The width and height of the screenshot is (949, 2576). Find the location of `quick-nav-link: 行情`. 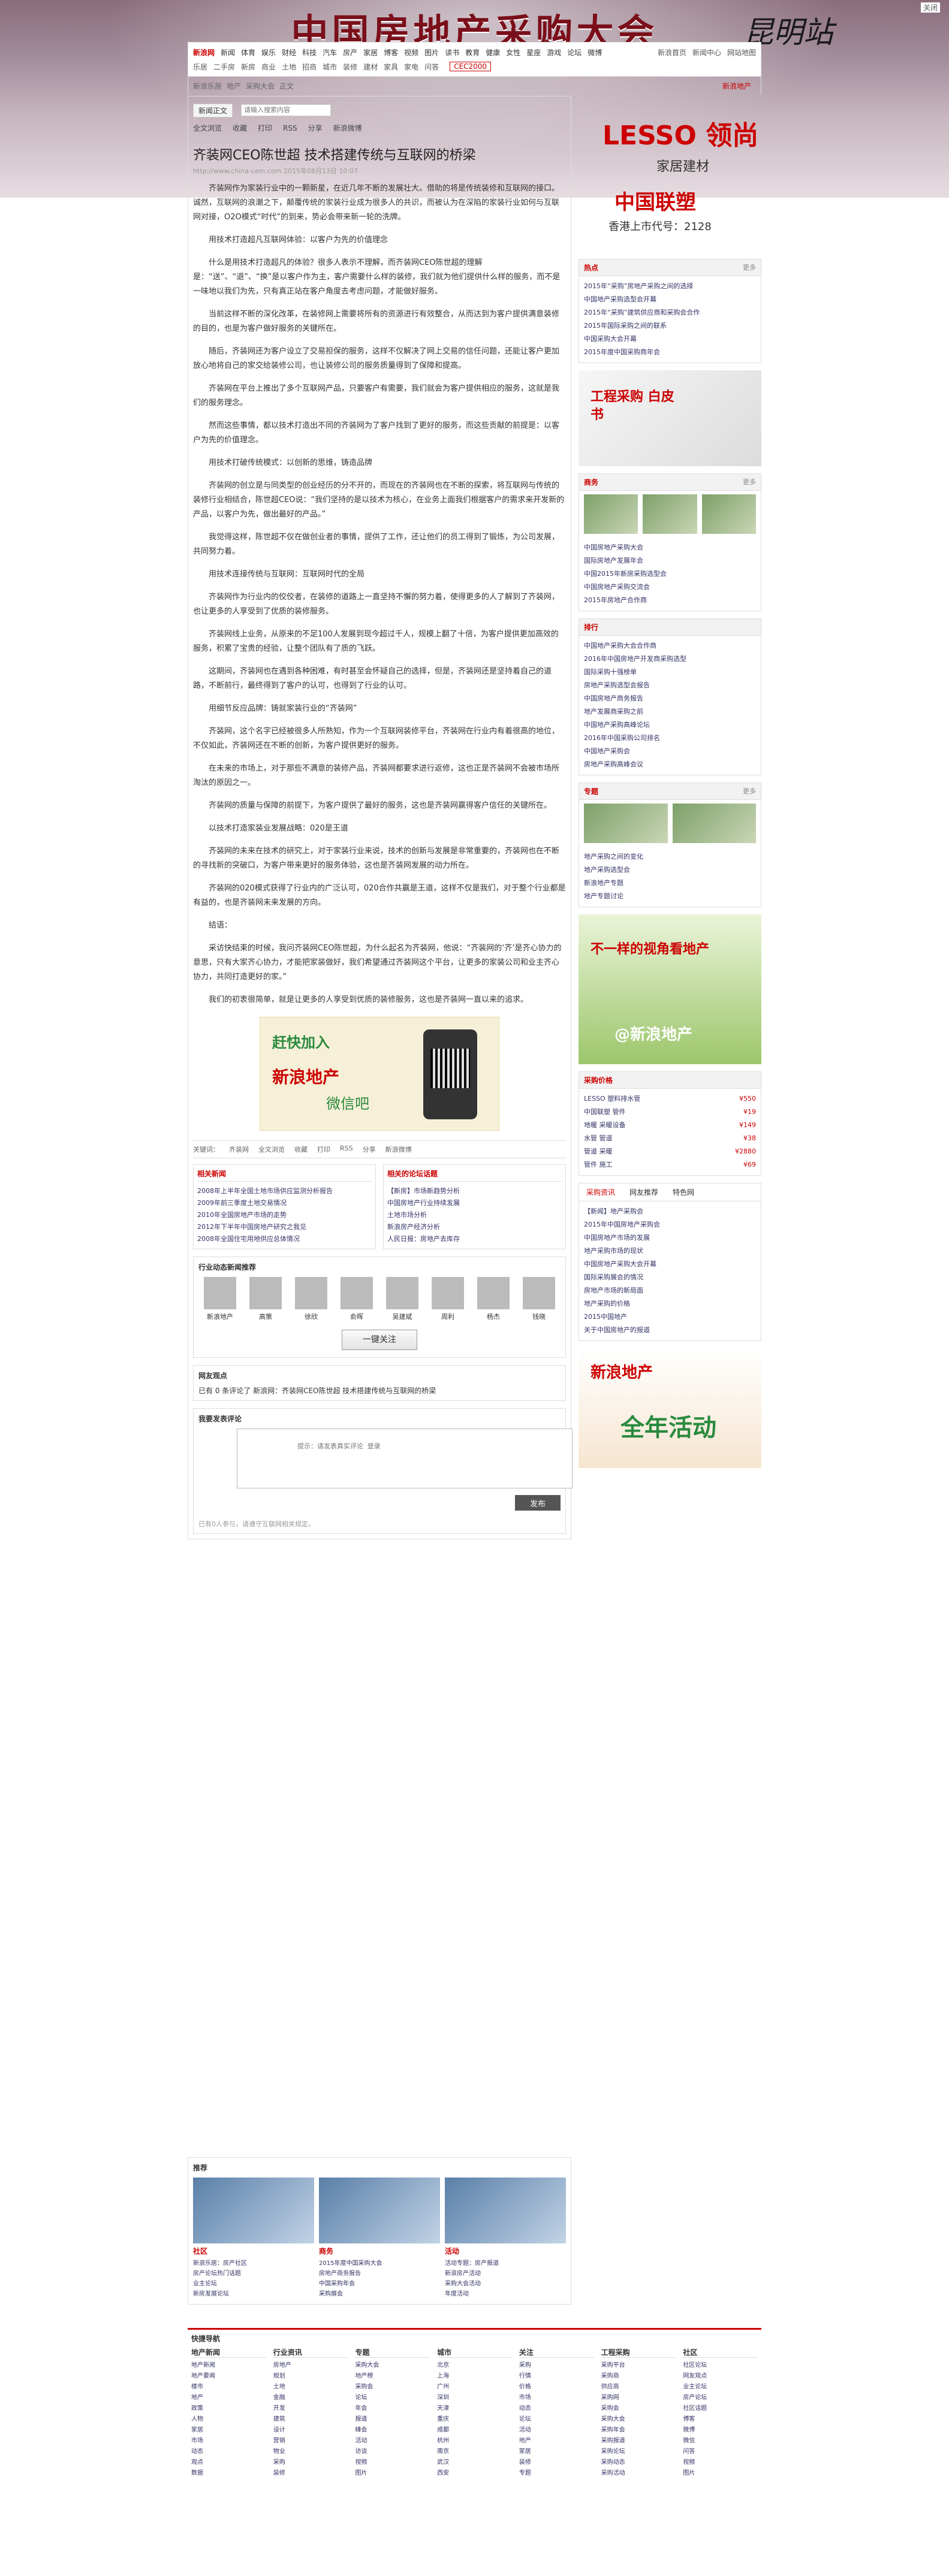

quick-nav-link: 行情 is located at coordinates (556, 2377).